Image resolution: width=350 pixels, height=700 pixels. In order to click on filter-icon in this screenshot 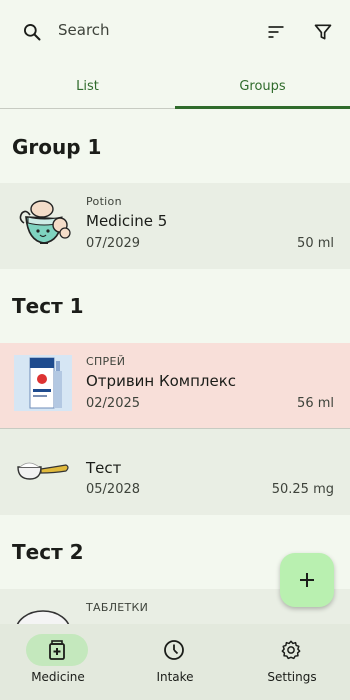, I will do `click(323, 32)`.